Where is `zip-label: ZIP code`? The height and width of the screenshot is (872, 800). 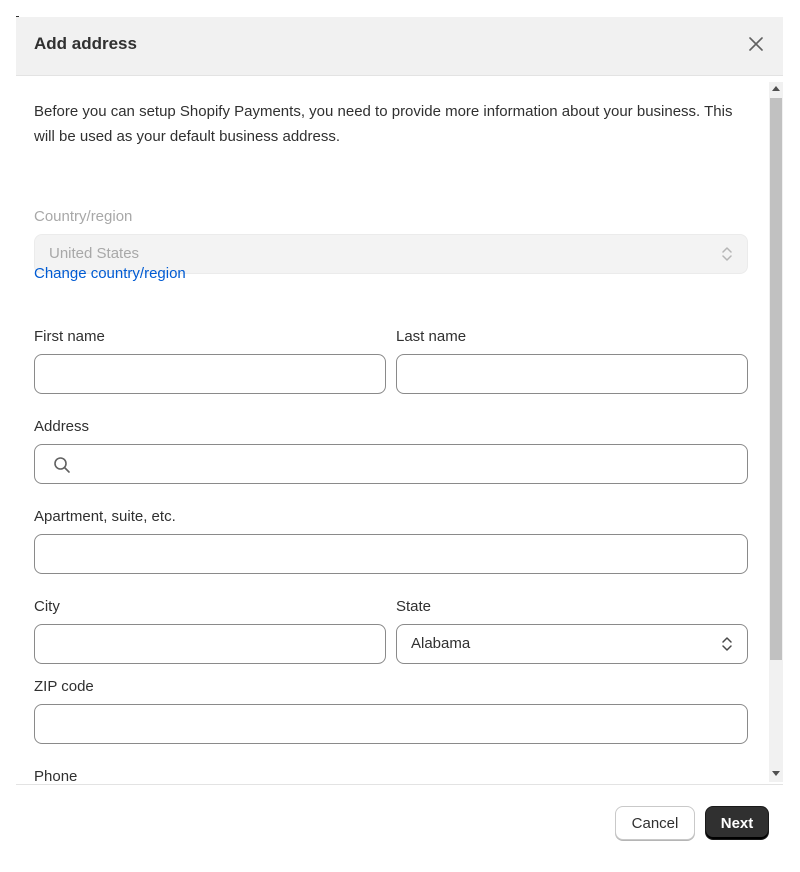
zip-label: ZIP code is located at coordinates (64, 686).